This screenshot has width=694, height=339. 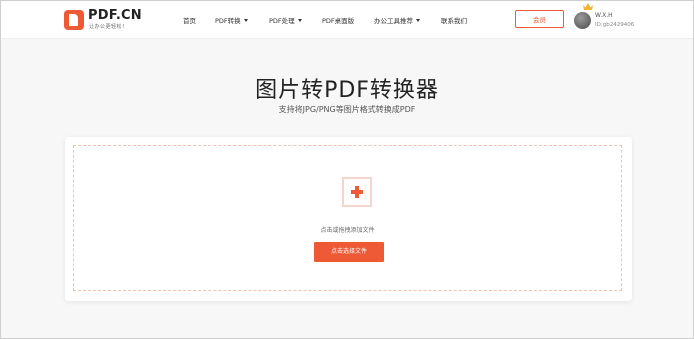 What do you see at coordinates (393, 21) in the screenshot?
I see `nav-item-label: 办公工具推荐` at bounding box center [393, 21].